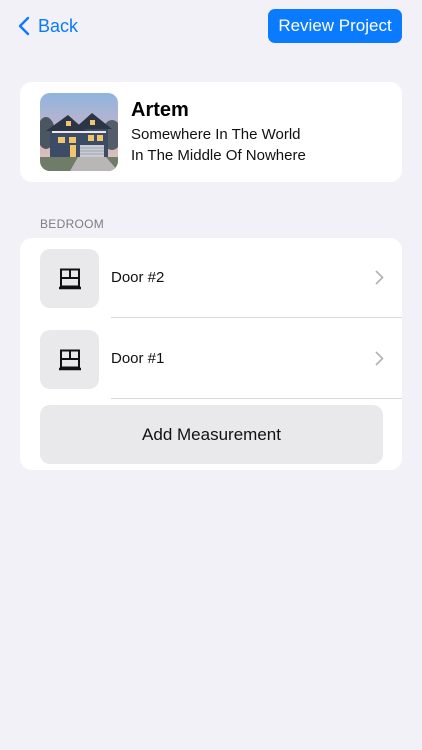 This screenshot has width=422, height=750. What do you see at coordinates (211, 434) in the screenshot?
I see `add-measurement-button: Add Measurement` at bounding box center [211, 434].